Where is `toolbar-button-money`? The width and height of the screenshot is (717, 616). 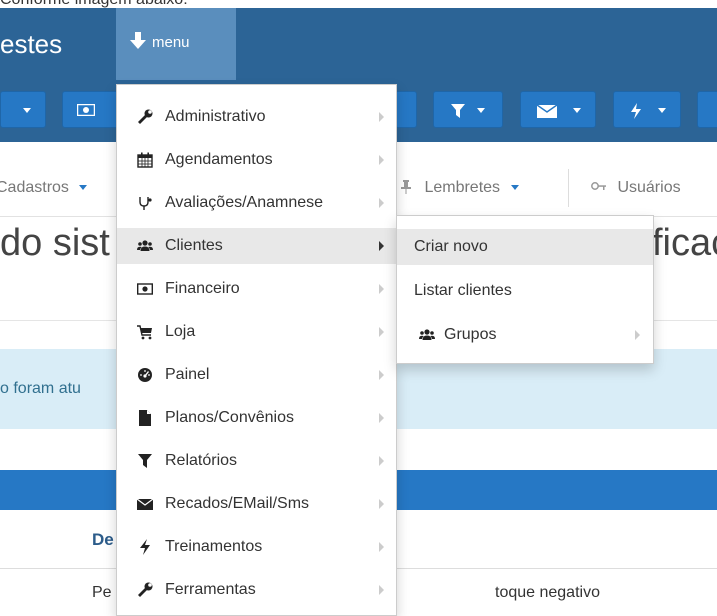
toolbar-button-money is located at coordinates (92, 109).